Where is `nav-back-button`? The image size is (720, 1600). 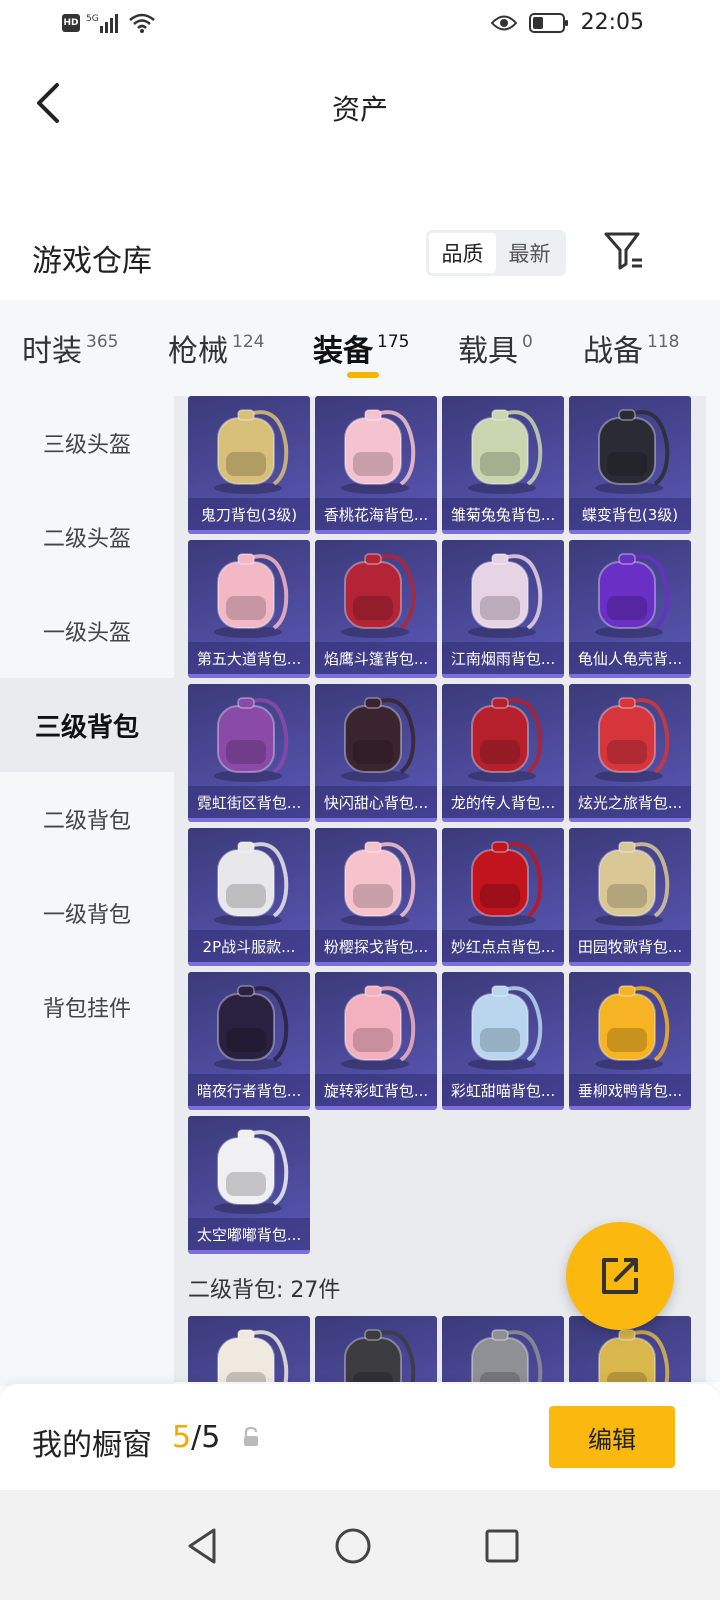 nav-back-button is located at coordinates (202, 1546).